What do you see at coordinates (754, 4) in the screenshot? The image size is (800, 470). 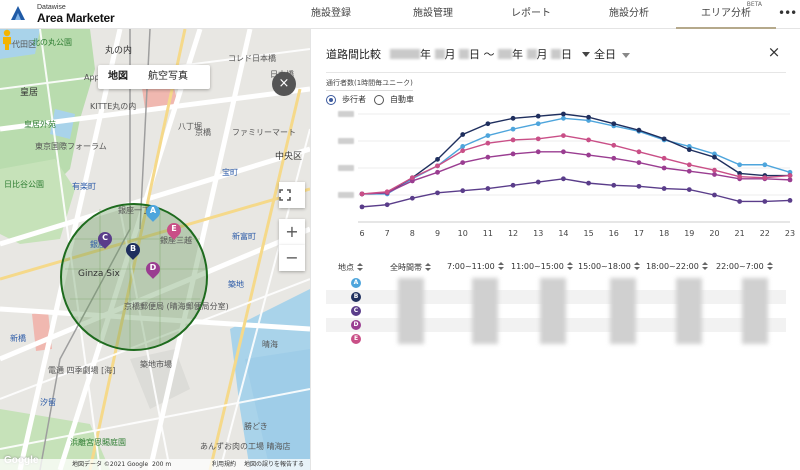 I see `beta-badge: BETA` at bounding box center [754, 4].